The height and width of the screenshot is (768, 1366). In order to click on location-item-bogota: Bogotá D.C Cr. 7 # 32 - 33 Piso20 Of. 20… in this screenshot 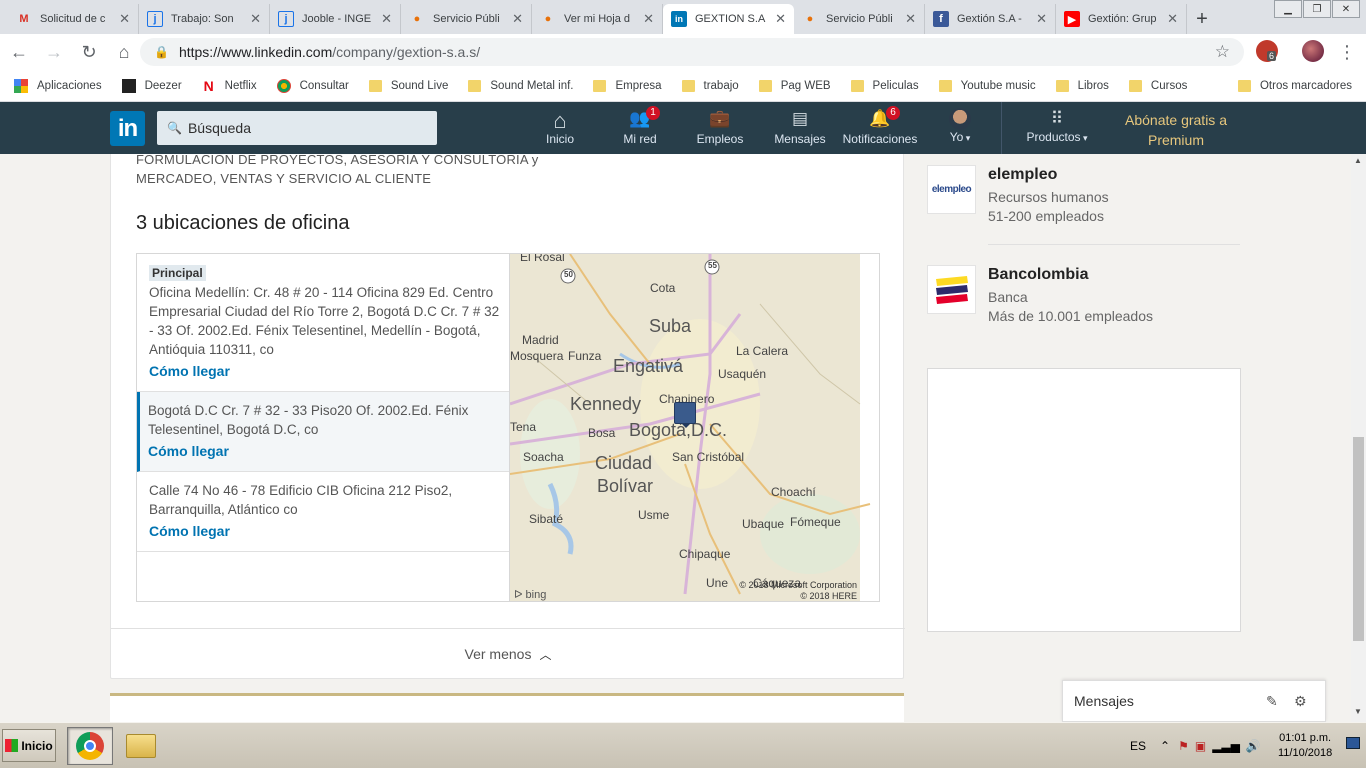, I will do `click(323, 432)`.